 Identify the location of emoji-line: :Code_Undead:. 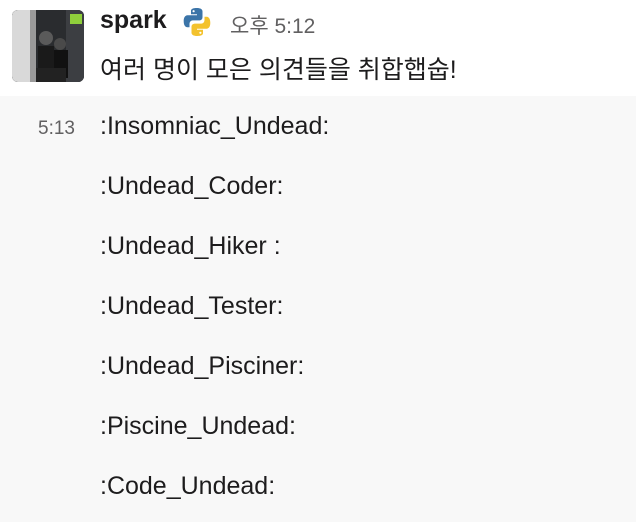
(188, 486).